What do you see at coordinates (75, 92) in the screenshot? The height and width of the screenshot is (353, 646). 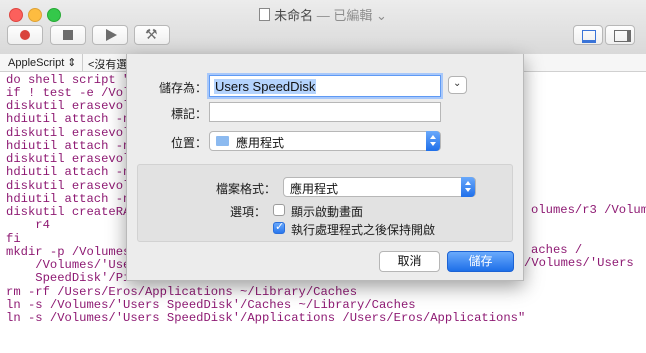 I see `code-line: if ! test -e /Volum` at bounding box center [75, 92].